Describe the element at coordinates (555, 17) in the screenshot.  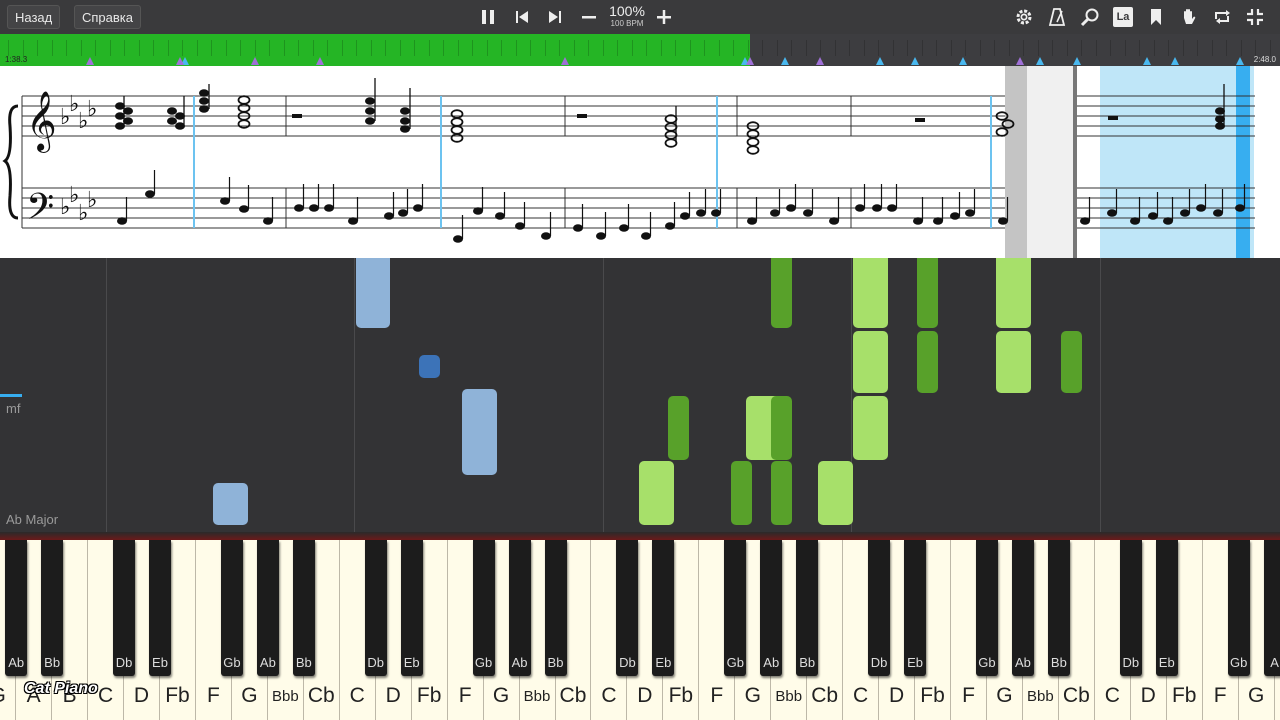
I see `skip-forward-icon` at that location.